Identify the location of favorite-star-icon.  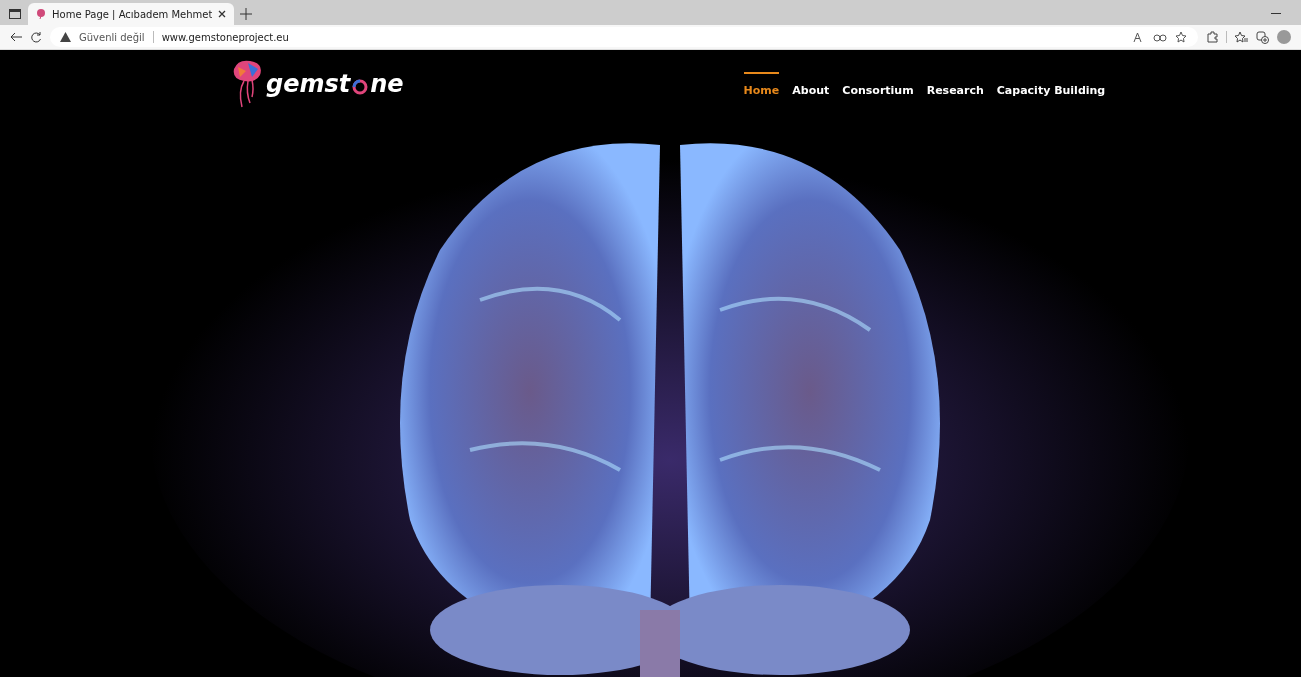
(1181, 37).